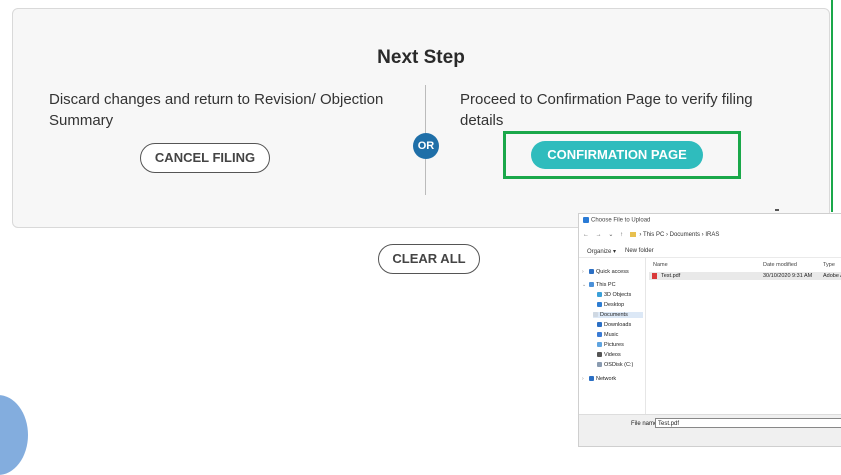 This screenshot has width=841, height=475. What do you see at coordinates (610, 345) in the screenshot?
I see `sidebar-item-pictures: Pictures` at bounding box center [610, 345].